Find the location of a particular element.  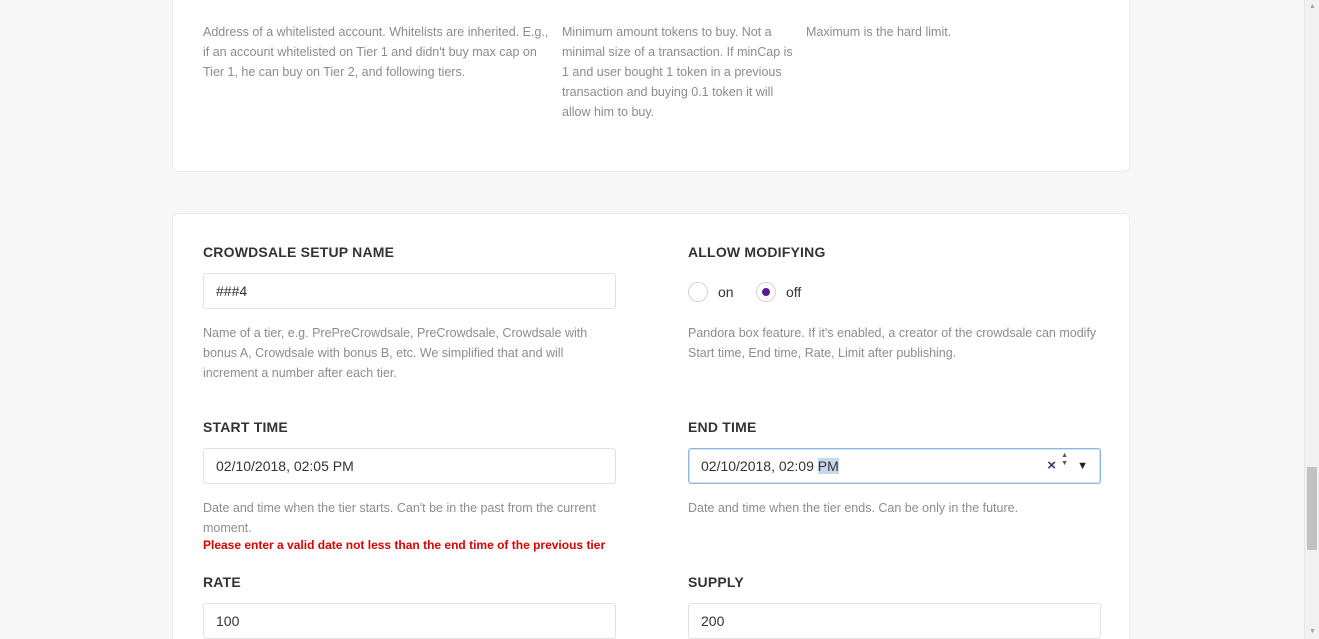

radio-off is located at coordinates (766, 292).